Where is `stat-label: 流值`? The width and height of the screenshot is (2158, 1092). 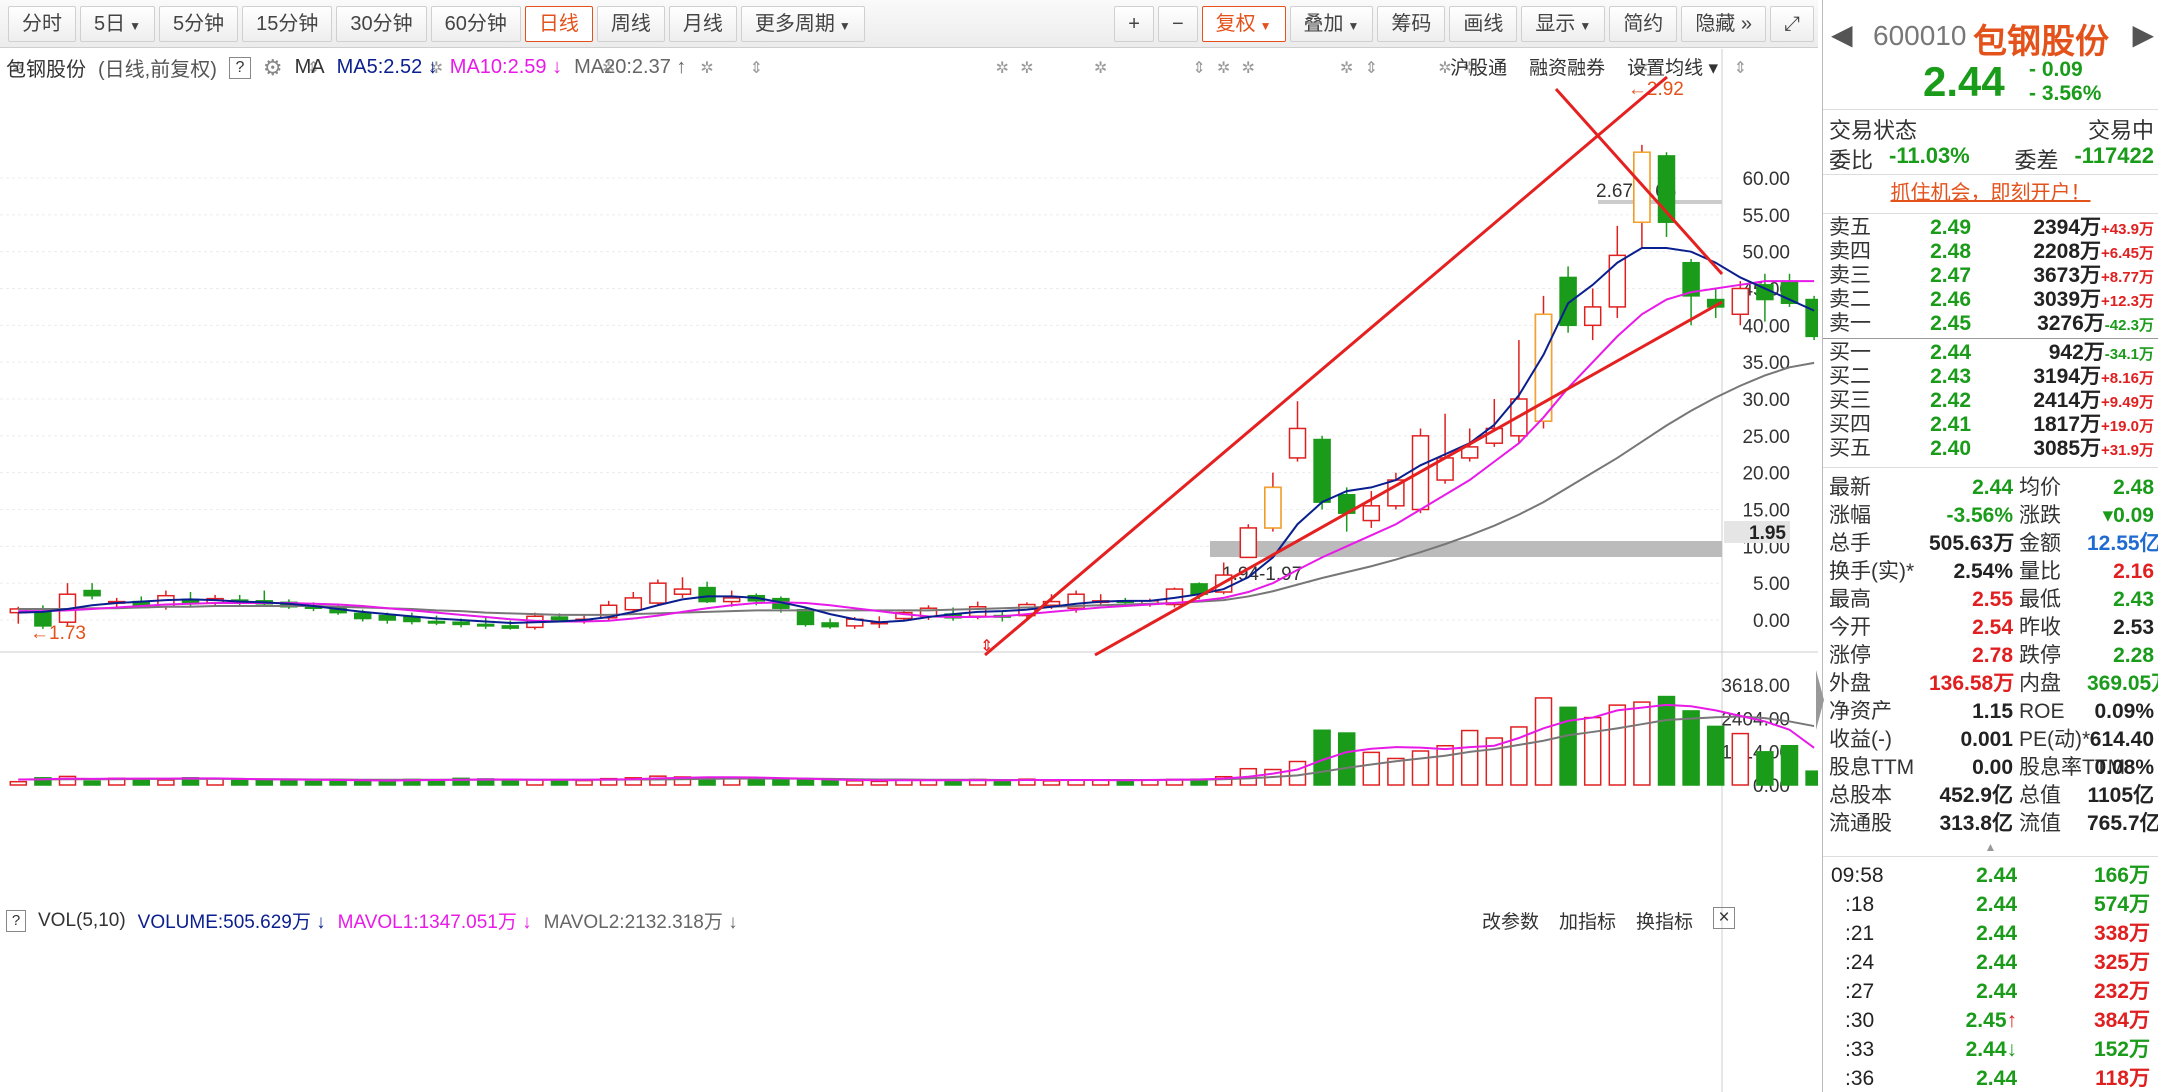
stat-label: 流值 is located at coordinates (2040, 823).